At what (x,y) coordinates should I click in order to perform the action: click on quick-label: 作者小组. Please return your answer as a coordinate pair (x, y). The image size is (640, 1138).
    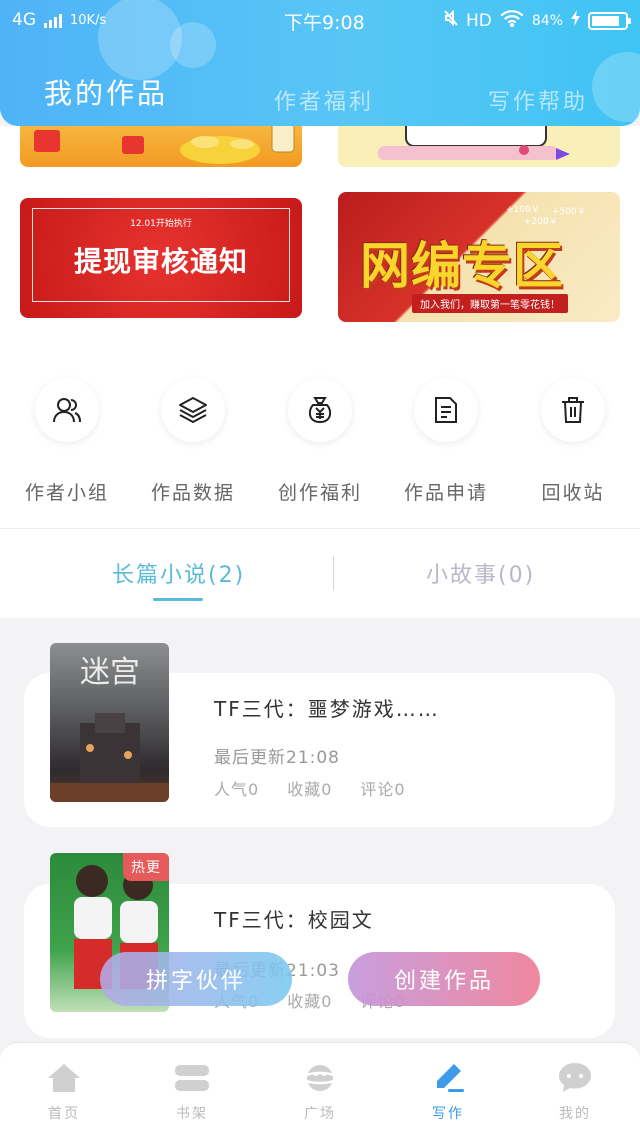
    Looking at the image, I should click on (66, 493).